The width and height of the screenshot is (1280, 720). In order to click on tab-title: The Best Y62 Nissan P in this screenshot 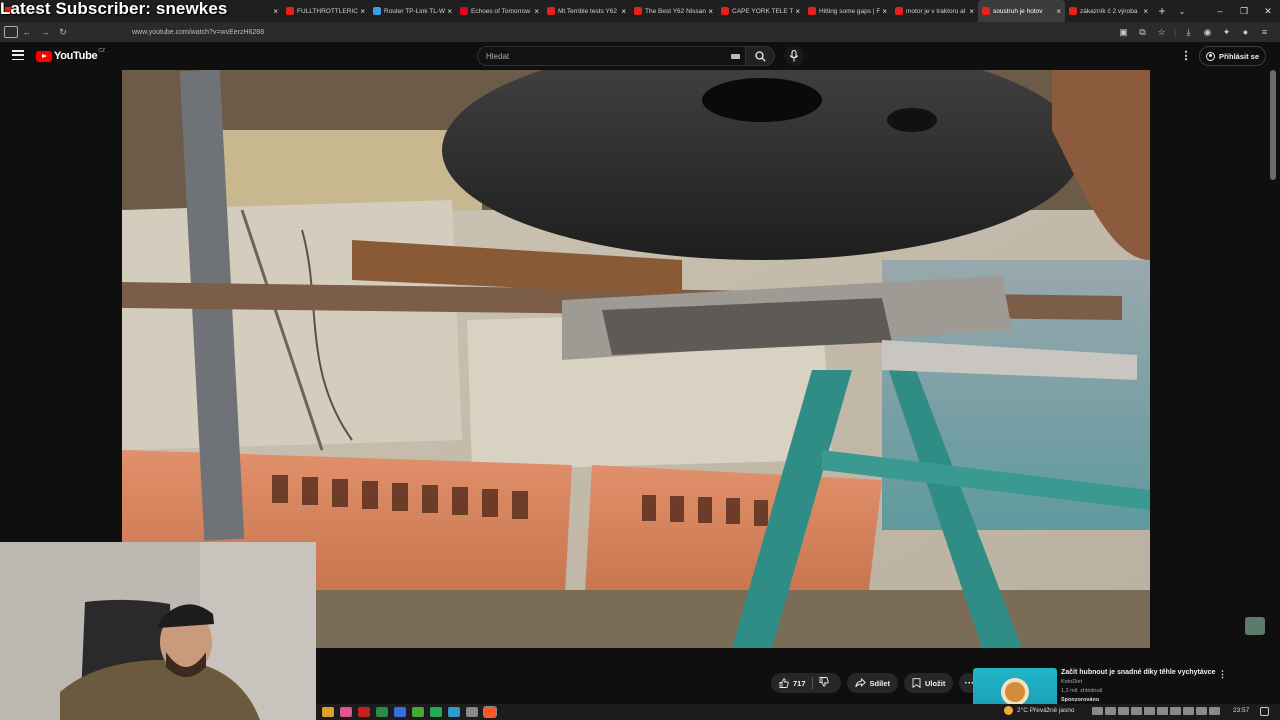, I will do `click(676, 11)`.